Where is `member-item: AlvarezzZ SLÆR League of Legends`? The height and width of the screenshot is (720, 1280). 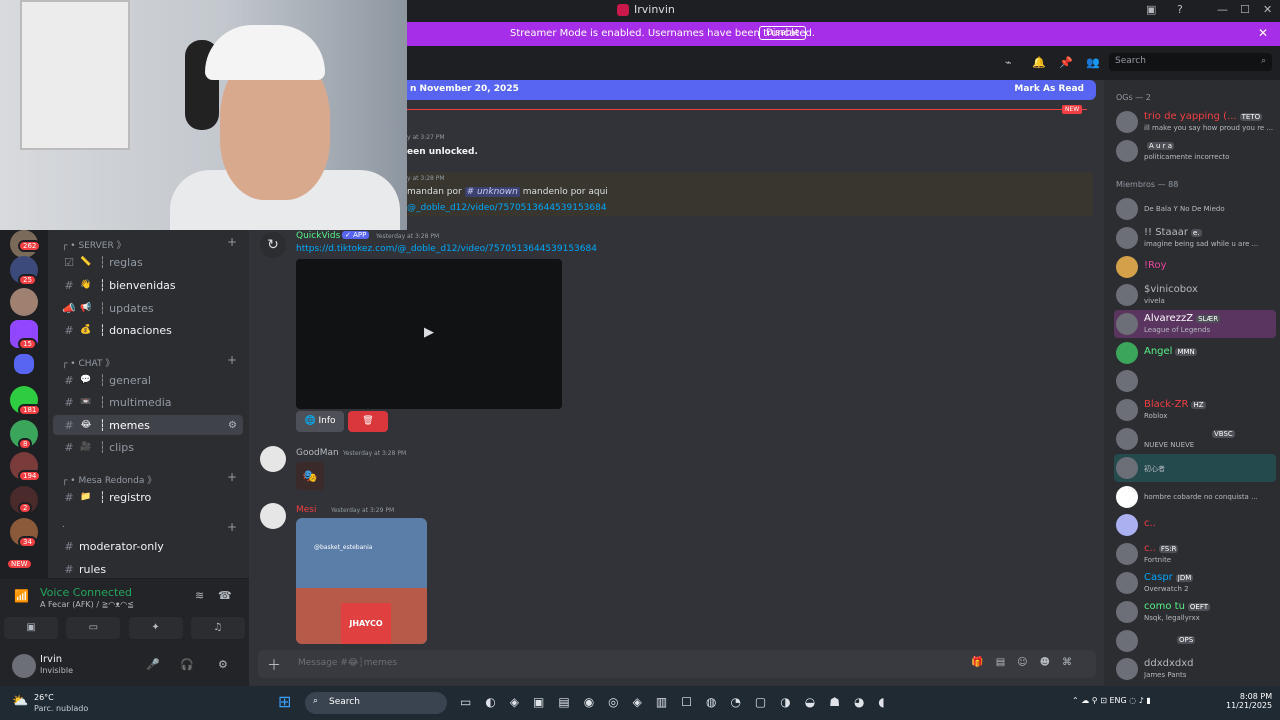
member-item: AlvarezzZ SLÆR League of Legends is located at coordinates (1195, 324).